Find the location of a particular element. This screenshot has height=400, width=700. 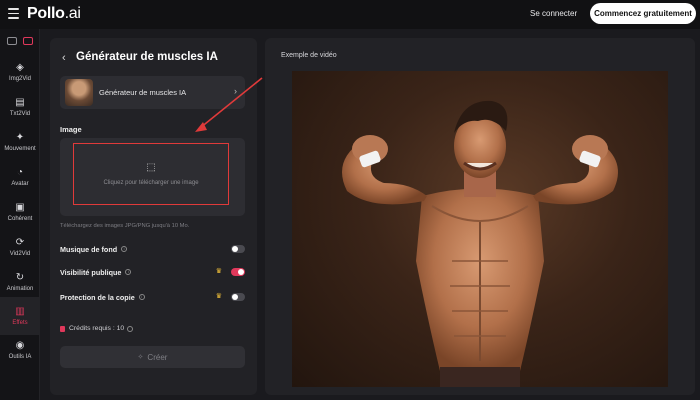

option-label: Protection de la copie is located at coordinates (97, 297).